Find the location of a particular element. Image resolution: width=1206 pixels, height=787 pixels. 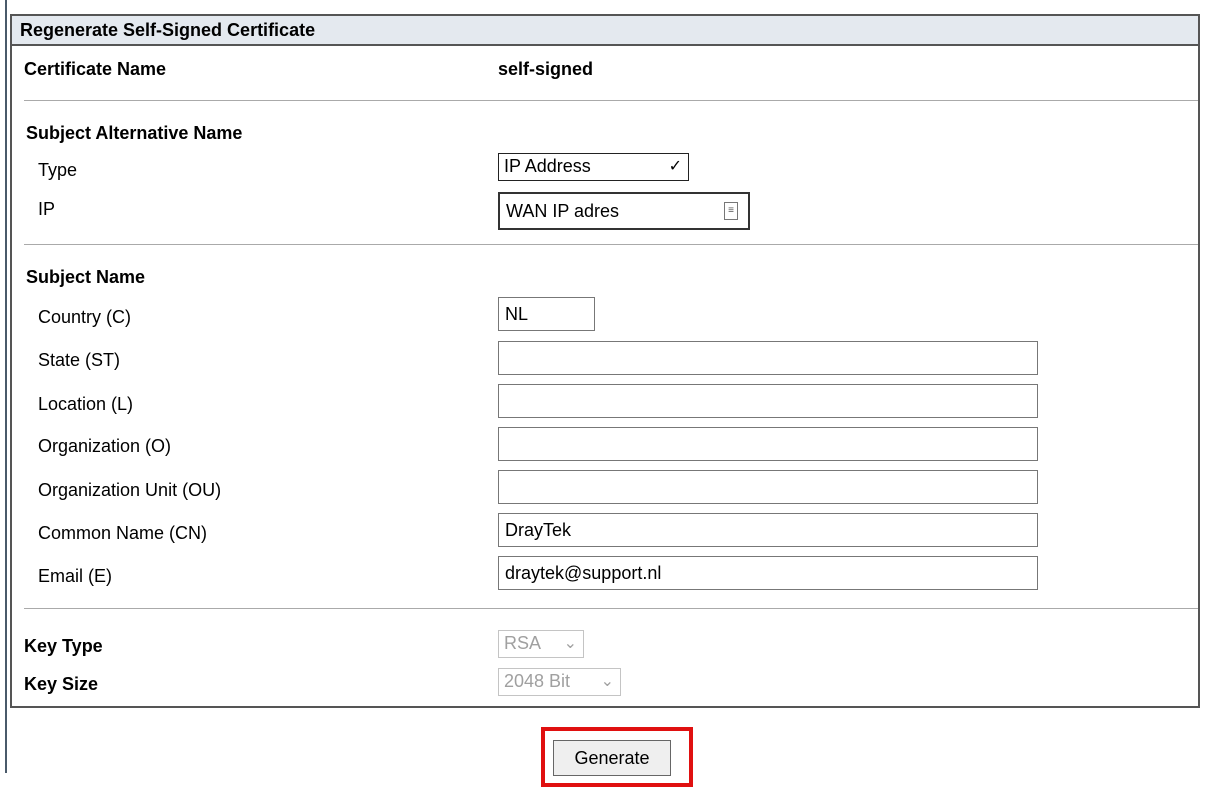

san-type-select: IP Address ✓ is located at coordinates (593, 167).